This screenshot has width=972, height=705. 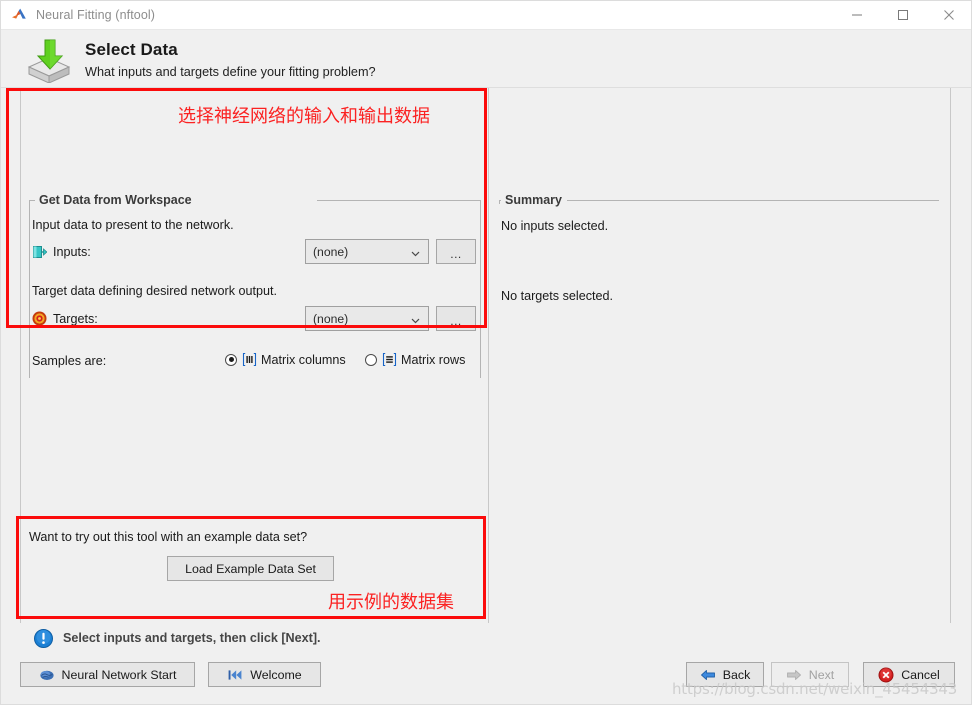 What do you see at coordinates (115, 200) in the screenshot?
I see `group-legend-workspace: Get Data from Workspace` at bounding box center [115, 200].